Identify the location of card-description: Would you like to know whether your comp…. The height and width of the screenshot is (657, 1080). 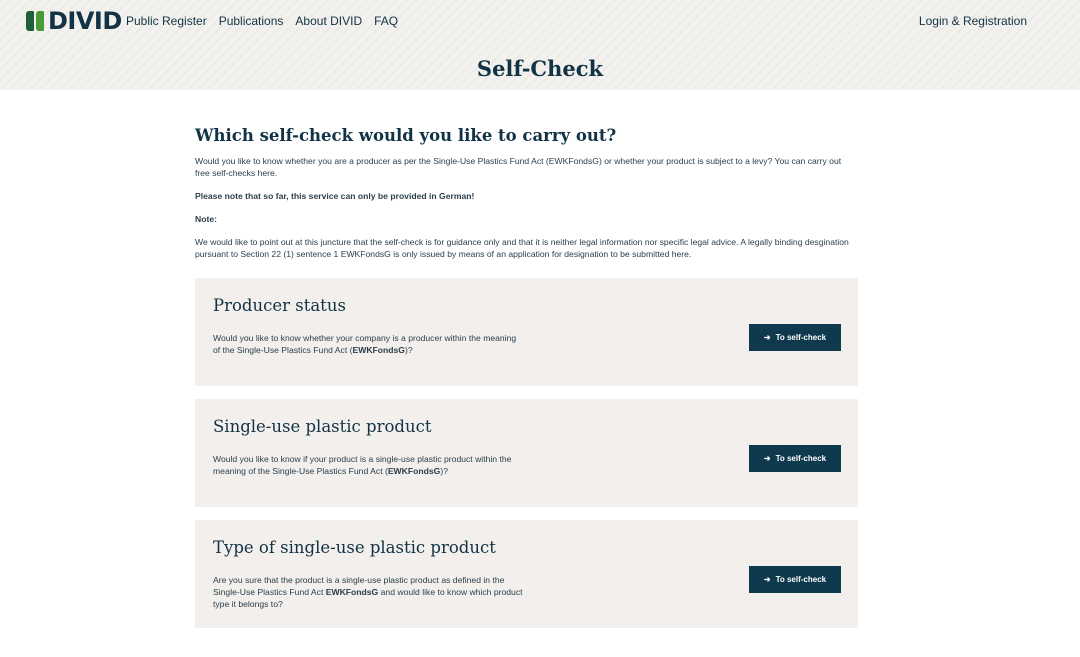
(365, 344).